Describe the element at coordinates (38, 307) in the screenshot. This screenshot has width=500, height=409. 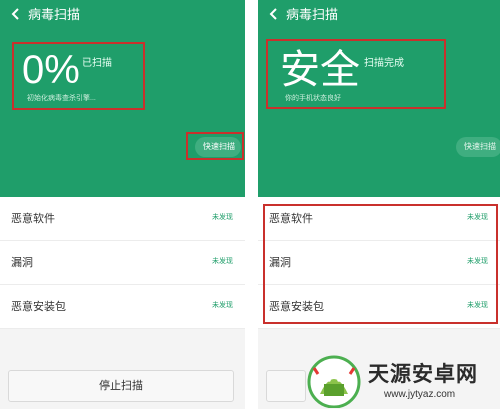
I see `result-label: 恶意安装包` at that location.